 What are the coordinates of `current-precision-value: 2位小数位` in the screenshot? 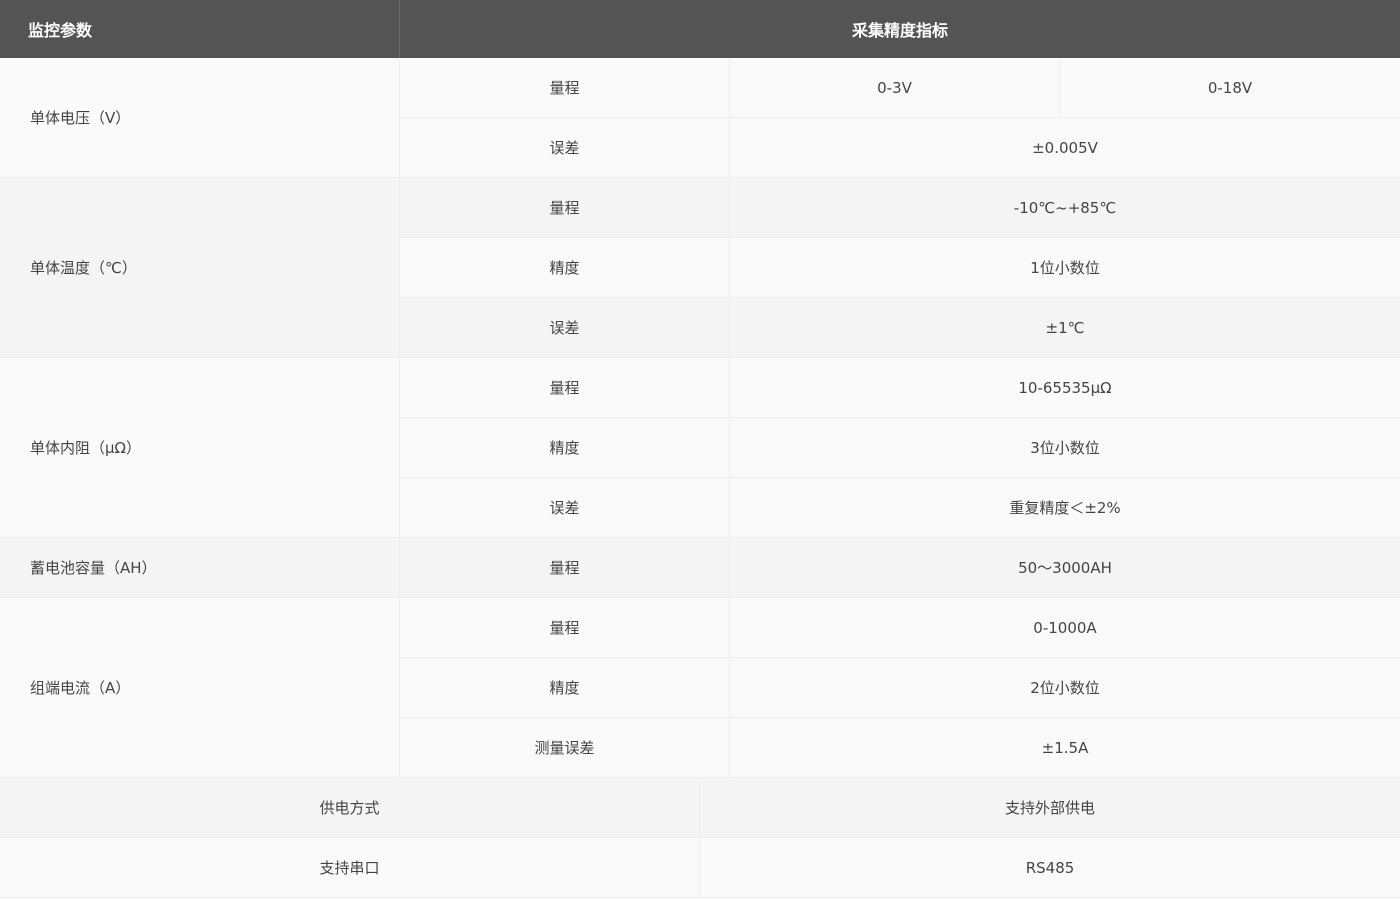 It's located at (1065, 688).